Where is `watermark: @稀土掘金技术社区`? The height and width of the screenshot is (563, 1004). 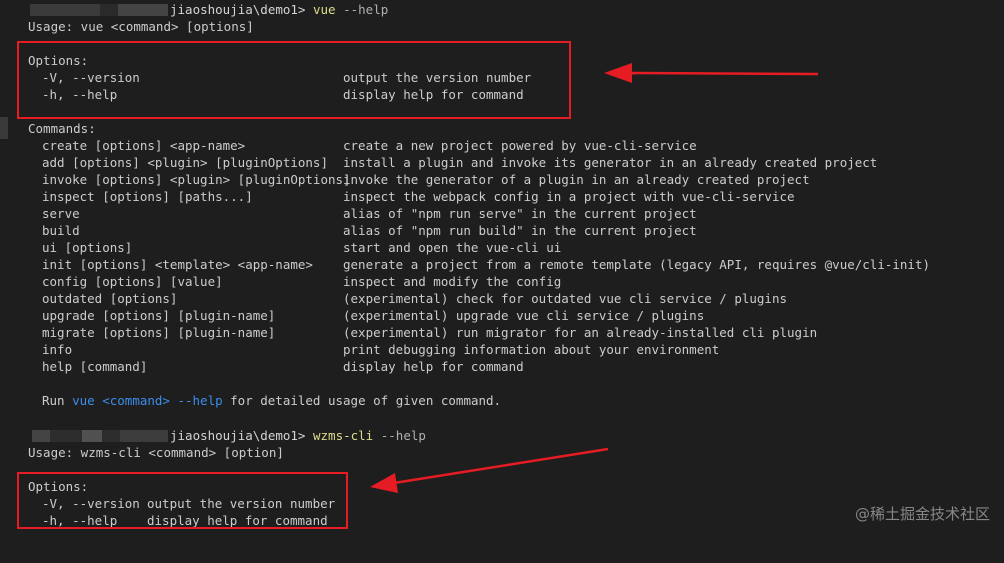
watermark: @稀土掘金技术社区 is located at coordinates (922, 514).